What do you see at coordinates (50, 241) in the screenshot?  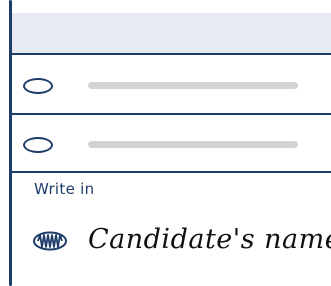 I see `filled-bubble-icon` at bounding box center [50, 241].